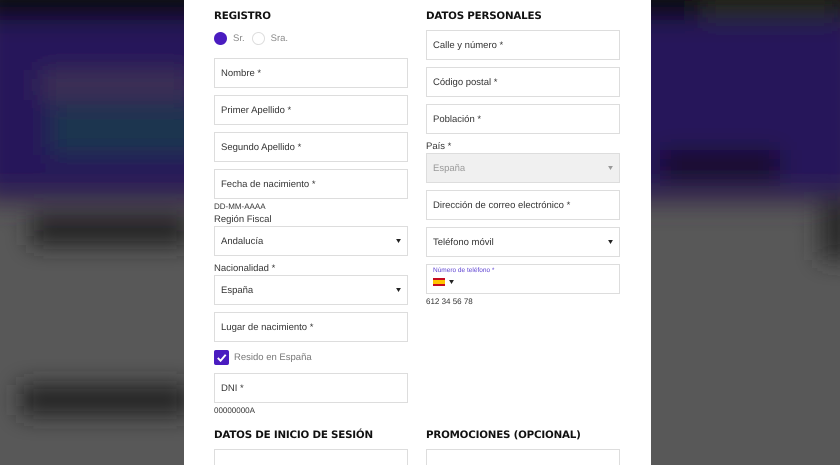 This screenshot has height=465, width=840. Describe the element at coordinates (523, 119) in the screenshot. I see `input-field: Población *` at that location.